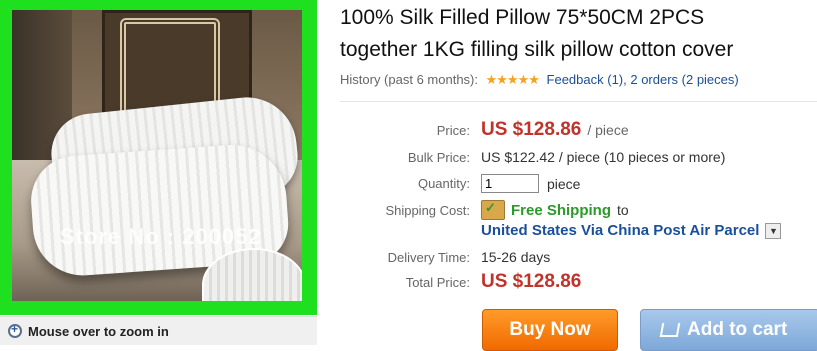 The height and width of the screenshot is (351, 817). Describe the element at coordinates (578, 101) in the screenshot. I see `divider` at that location.